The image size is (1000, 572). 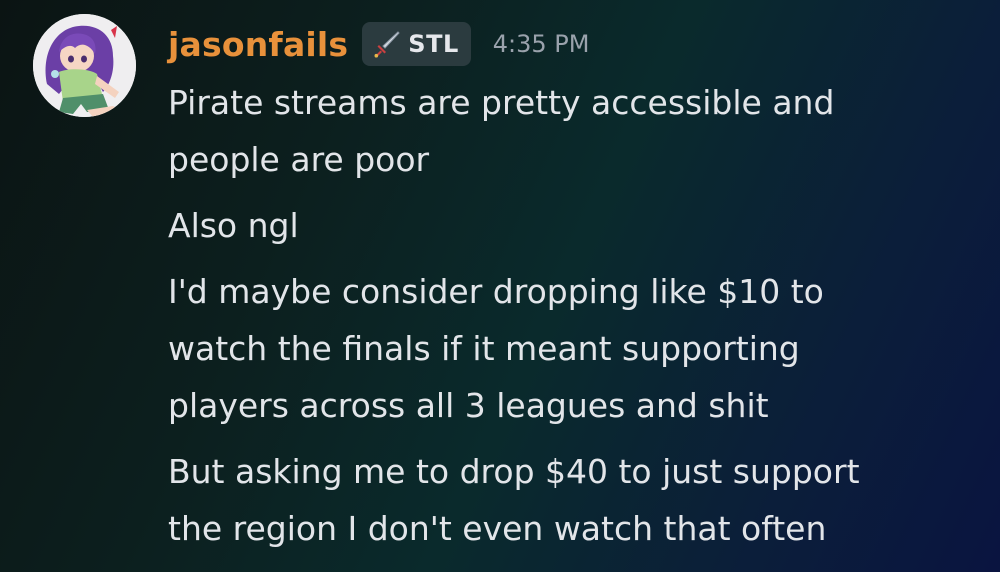 I want to click on message-line: watch the finals if it meant supporting, so click(x=484, y=348).